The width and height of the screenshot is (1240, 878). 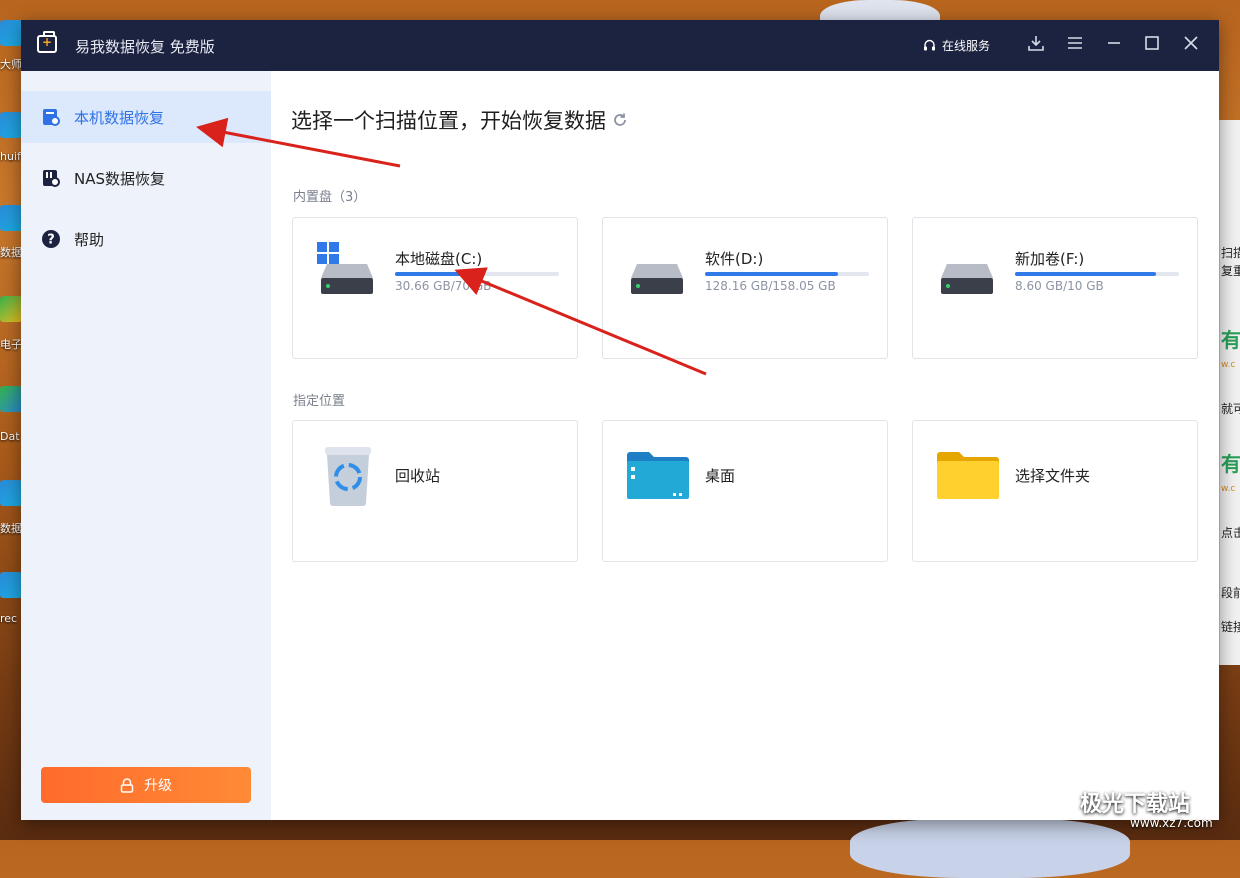 What do you see at coordinates (443, 286) in the screenshot?
I see `drive-size: 30.66 GB/70 GB` at bounding box center [443, 286].